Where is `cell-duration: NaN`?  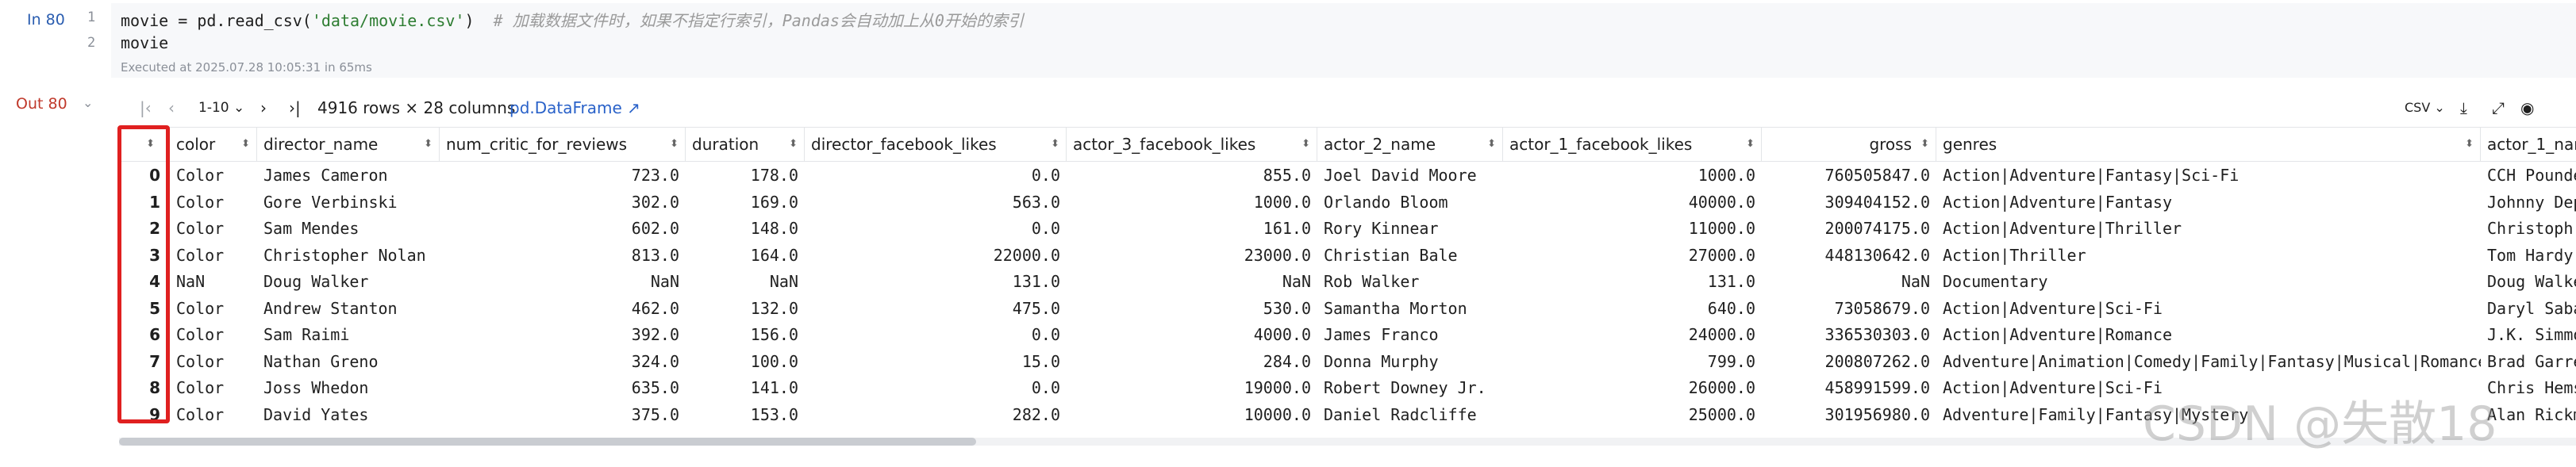 cell-duration: NaN is located at coordinates (783, 281).